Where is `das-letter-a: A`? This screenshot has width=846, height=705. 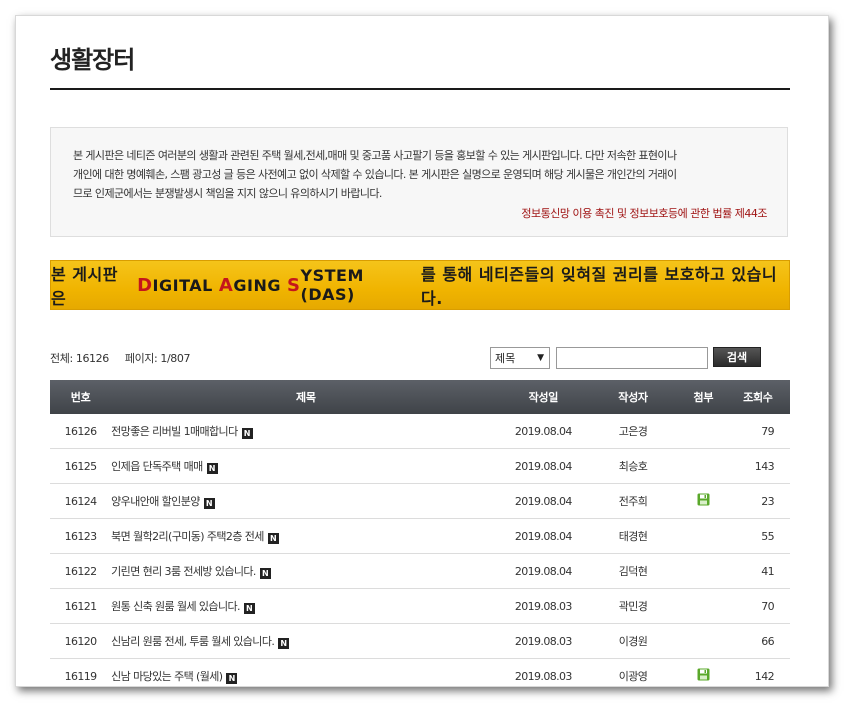 das-letter-a: A is located at coordinates (226, 285).